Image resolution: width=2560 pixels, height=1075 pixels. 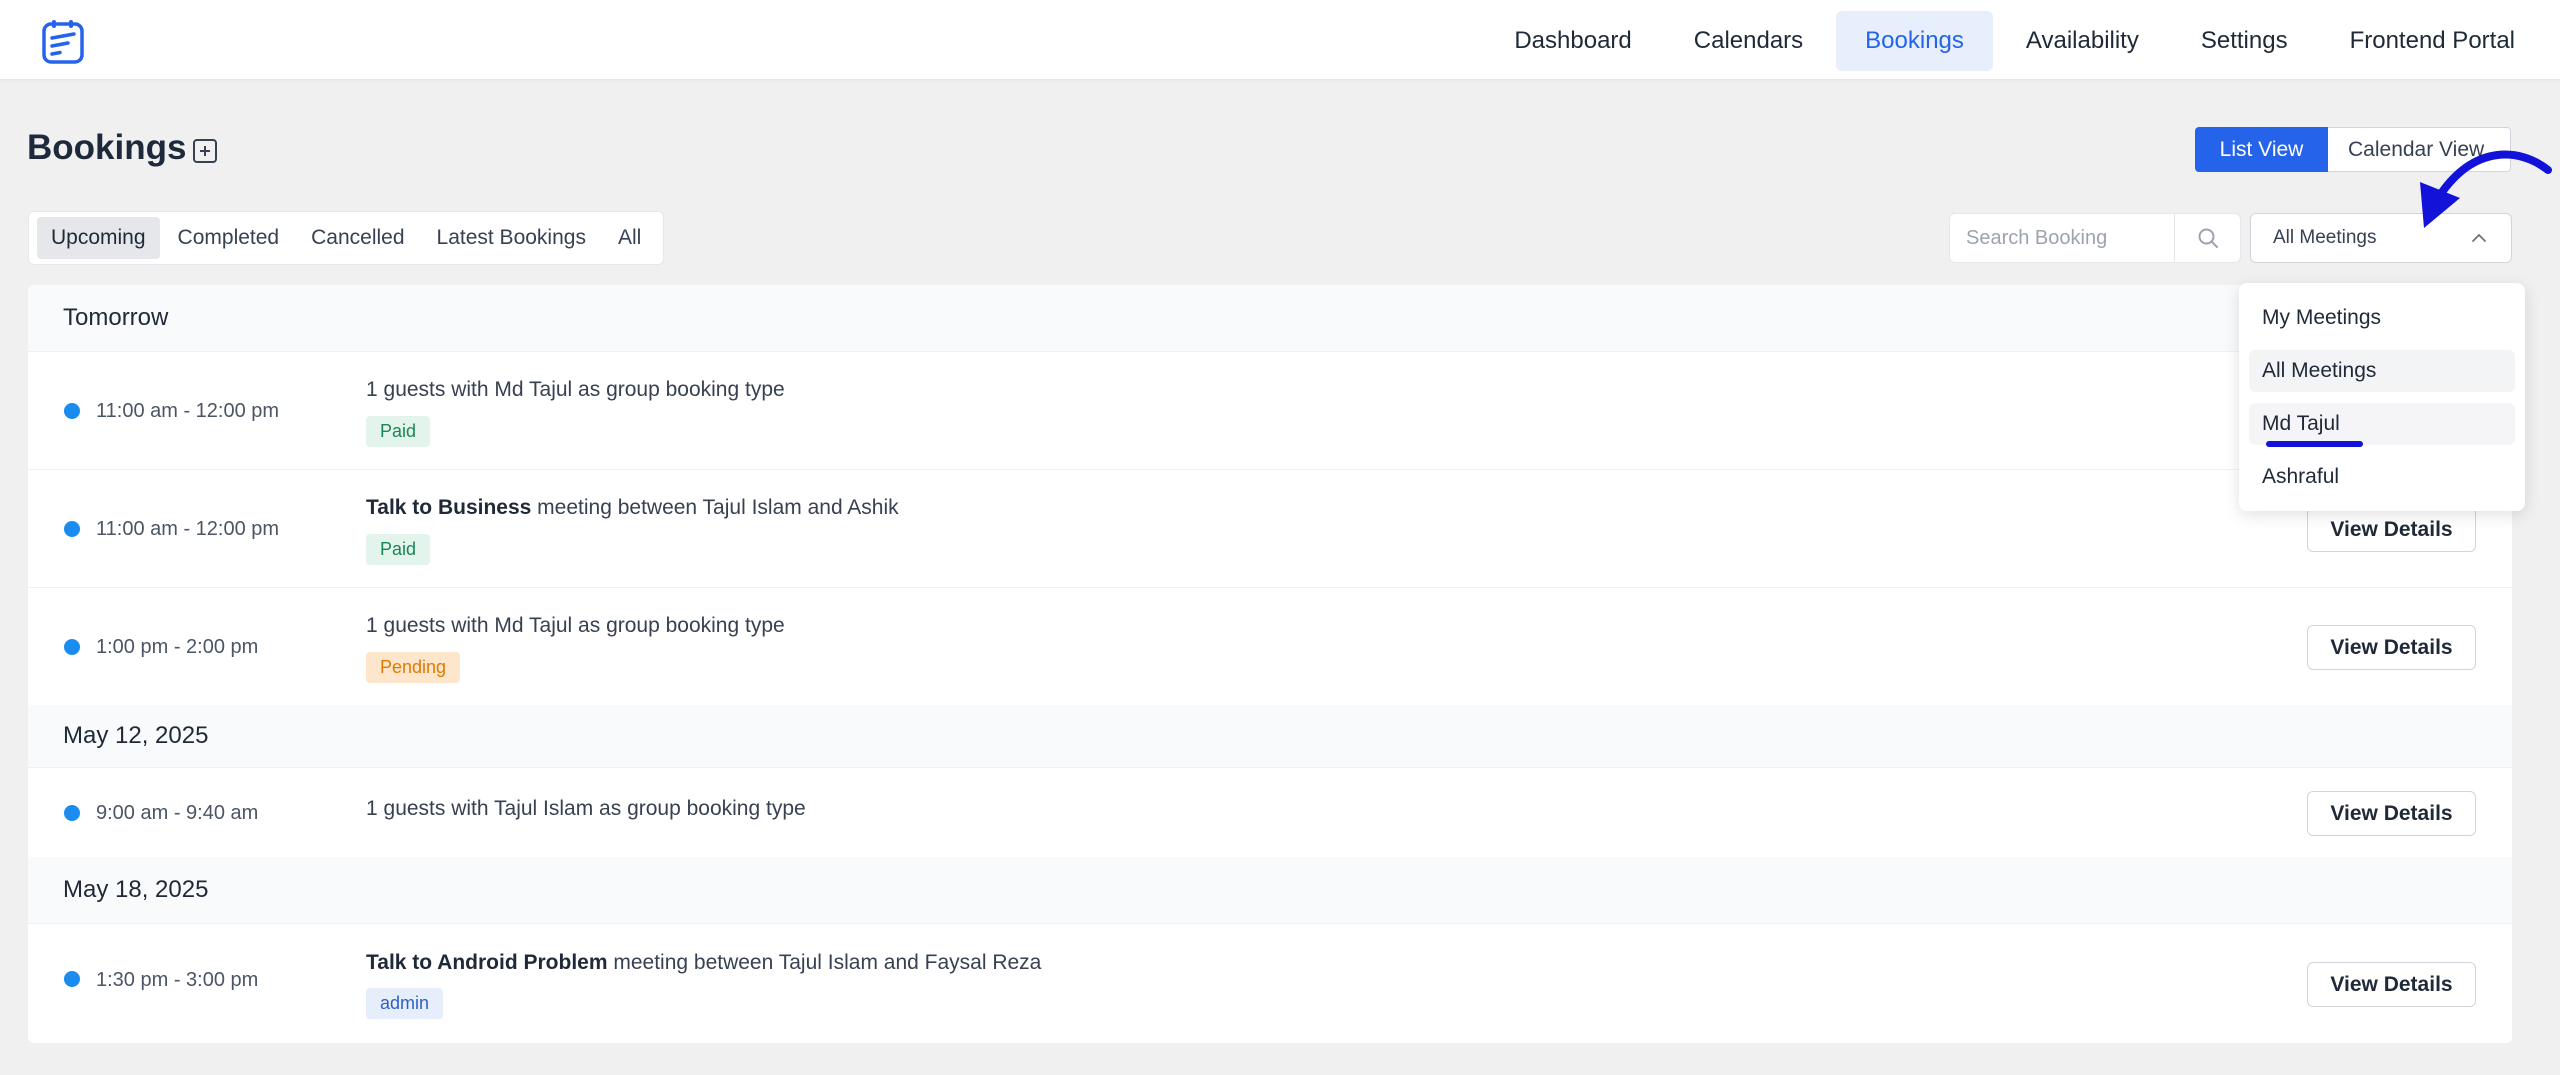 What do you see at coordinates (511, 238) in the screenshot?
I see `tab-latest-bookings: Latest Bookings` at bounding box center [511, 238].